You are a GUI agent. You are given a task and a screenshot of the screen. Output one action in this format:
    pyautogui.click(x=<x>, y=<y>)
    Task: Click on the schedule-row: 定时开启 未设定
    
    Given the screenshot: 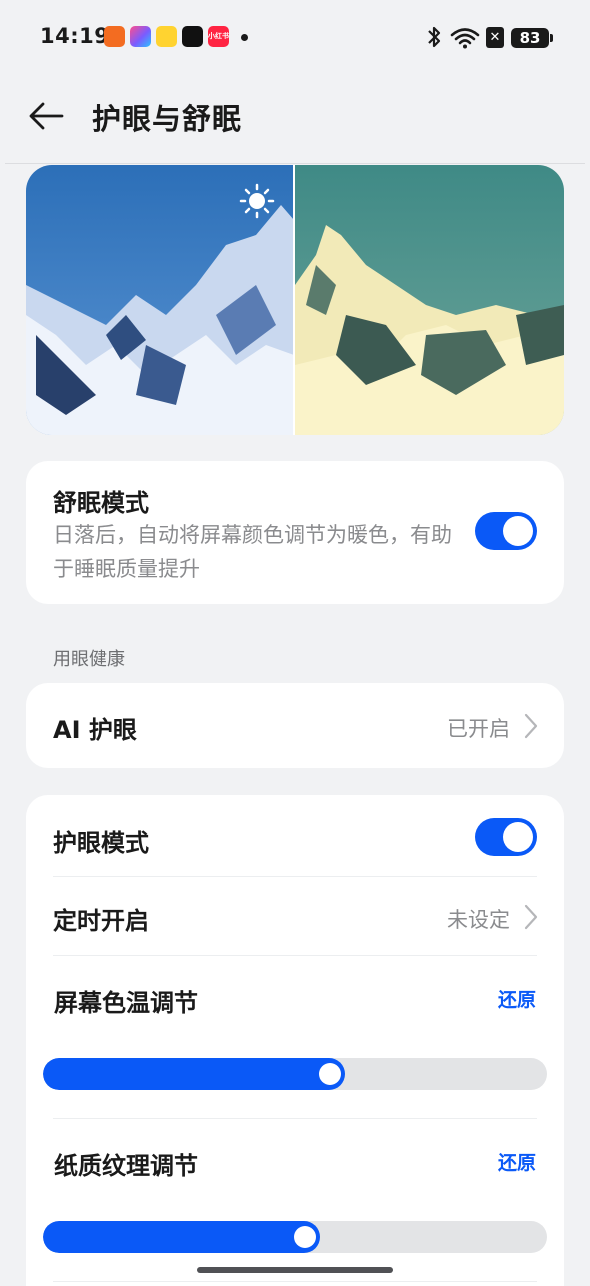 What is the action you would take?
    pyautogui.click(x=295, y=916)
    